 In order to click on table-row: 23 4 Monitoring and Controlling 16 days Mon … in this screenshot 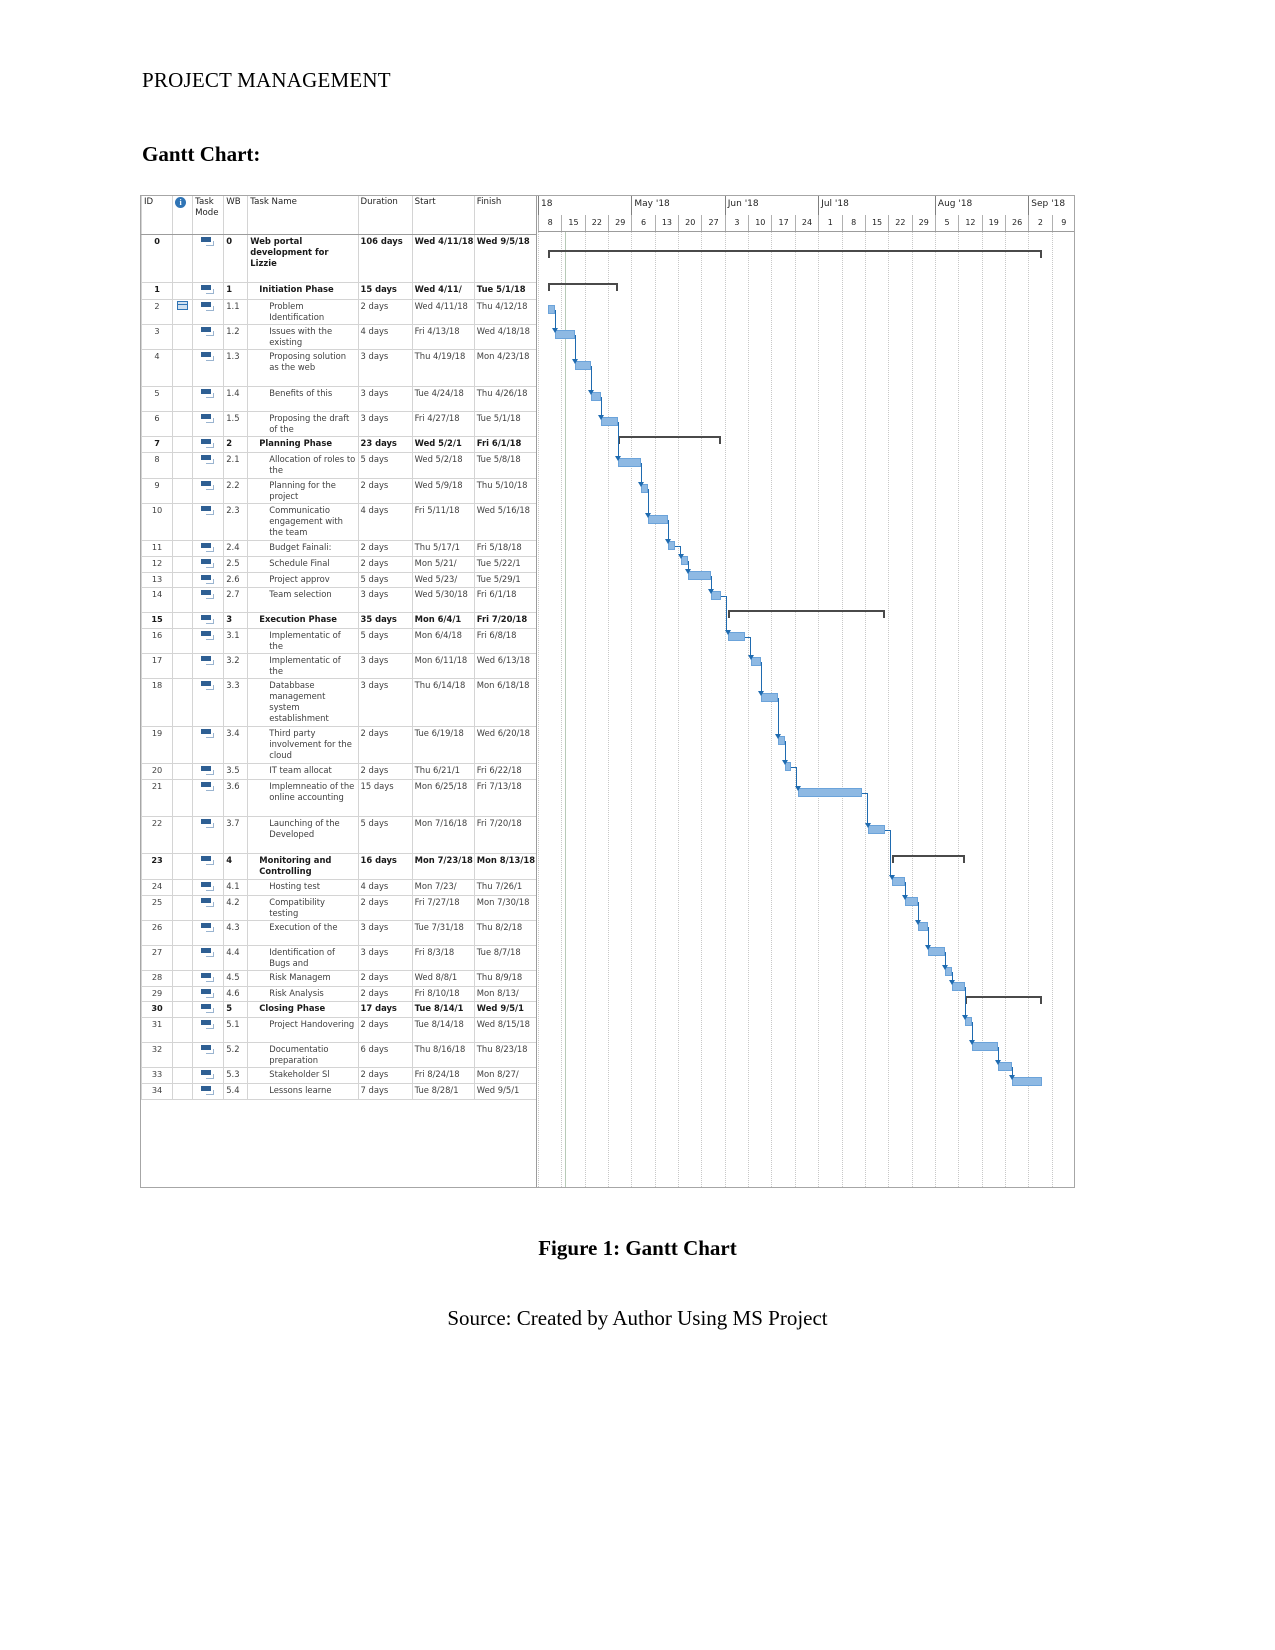, I will do `click(338, 866)`.